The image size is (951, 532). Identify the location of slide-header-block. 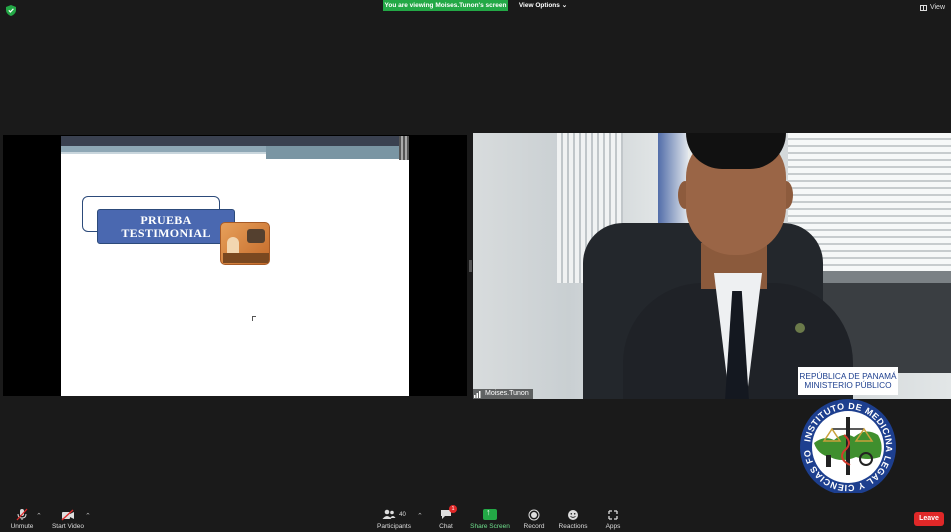
(337, 152).